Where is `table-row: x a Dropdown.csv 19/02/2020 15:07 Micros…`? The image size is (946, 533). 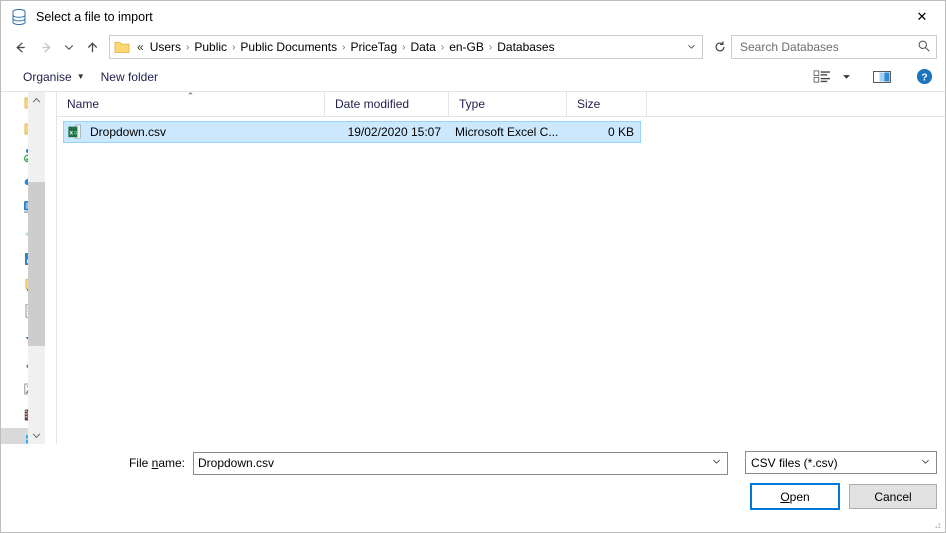 table-row: x a Dropdown.csv 19/02/2020 15:07 Micros… is located at coordinates (352, 132).